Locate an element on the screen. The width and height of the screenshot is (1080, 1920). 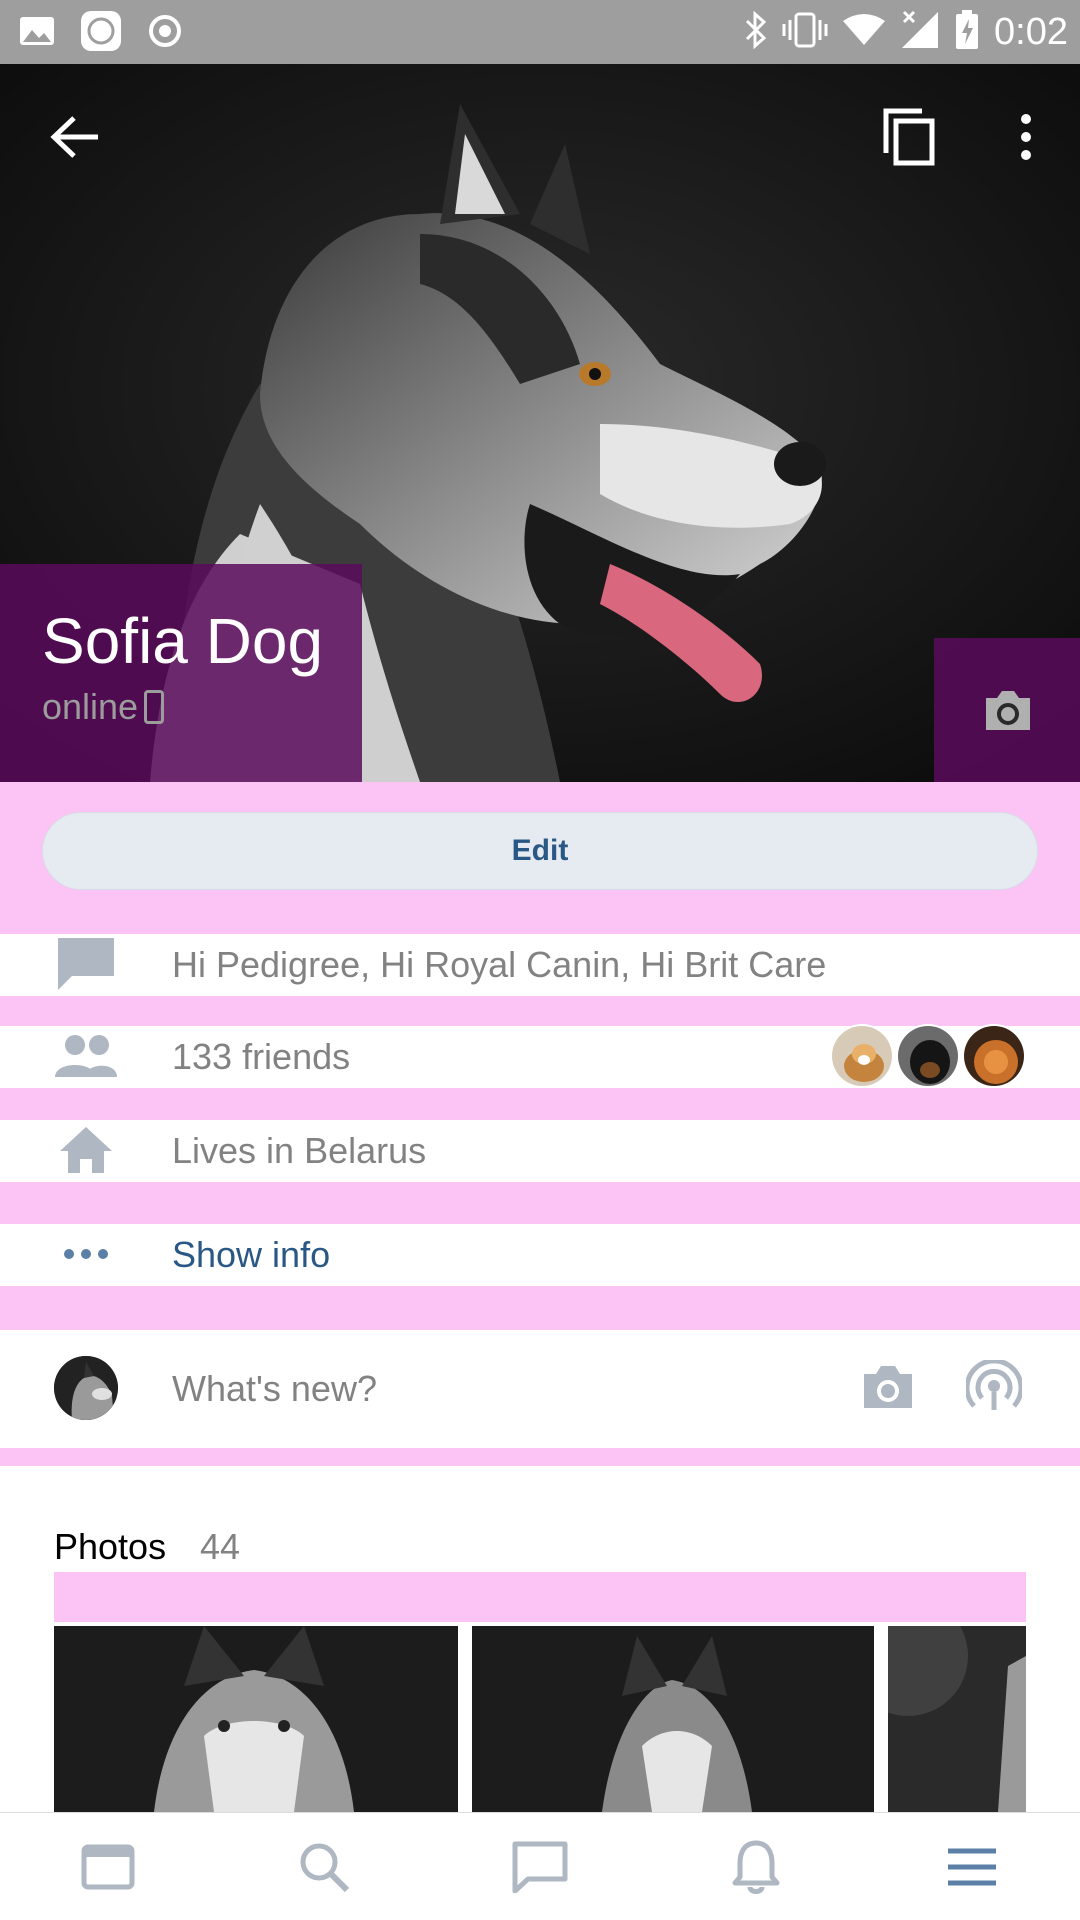
status-bar: 0:02 is located at coordinates (540, 32).